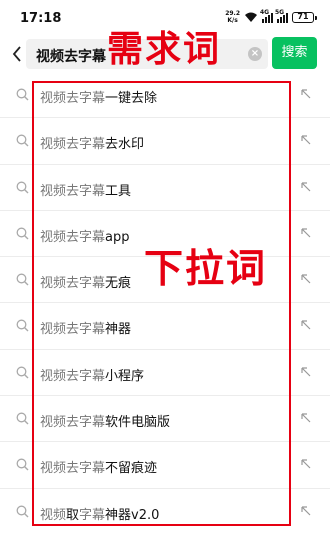 This screenshot has width=330, height=540. I want to click on suggestion-rest: 一键去除, so click(131, 98).